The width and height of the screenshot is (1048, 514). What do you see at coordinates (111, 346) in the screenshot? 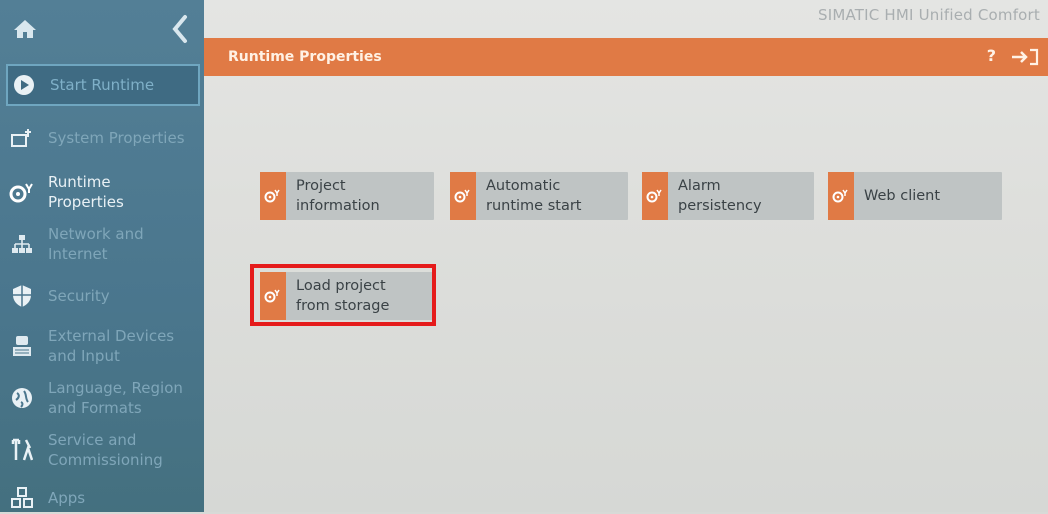
I see `sidebar-item-label: External Devices and Input` at bounding box center [111, 346].